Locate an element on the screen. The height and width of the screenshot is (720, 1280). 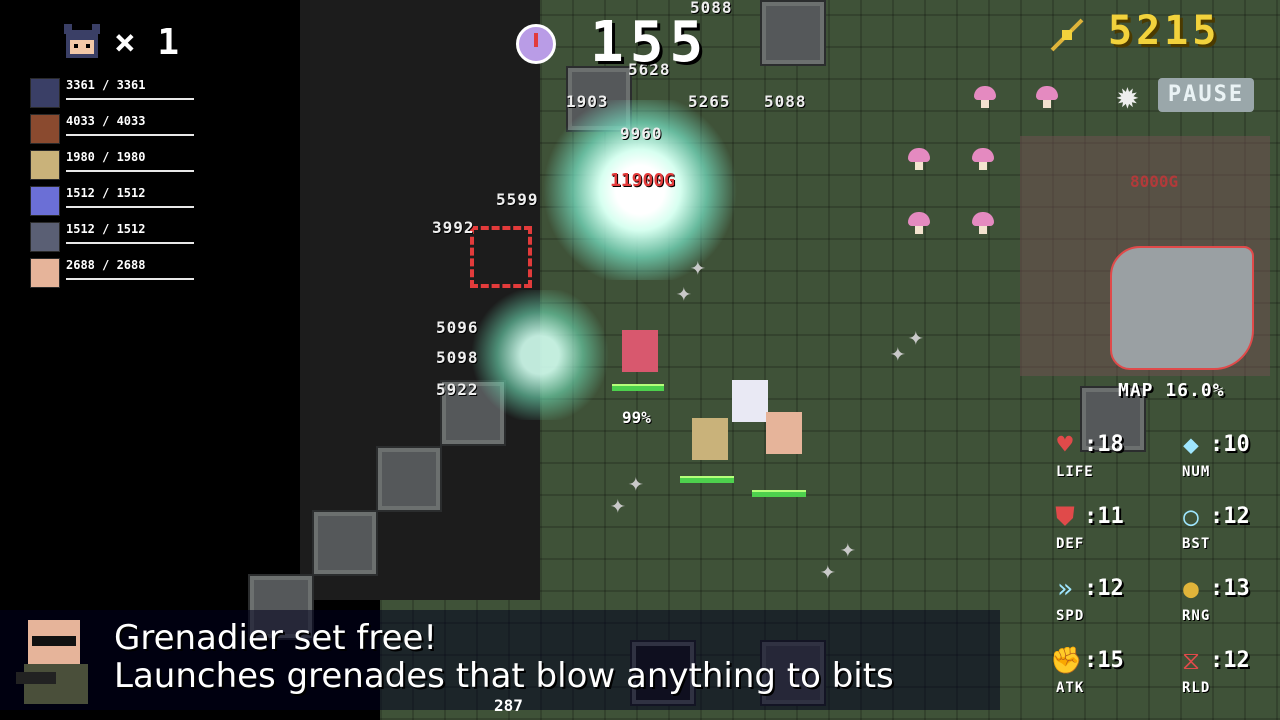
clock-icon is located at coordinates (536, 44).